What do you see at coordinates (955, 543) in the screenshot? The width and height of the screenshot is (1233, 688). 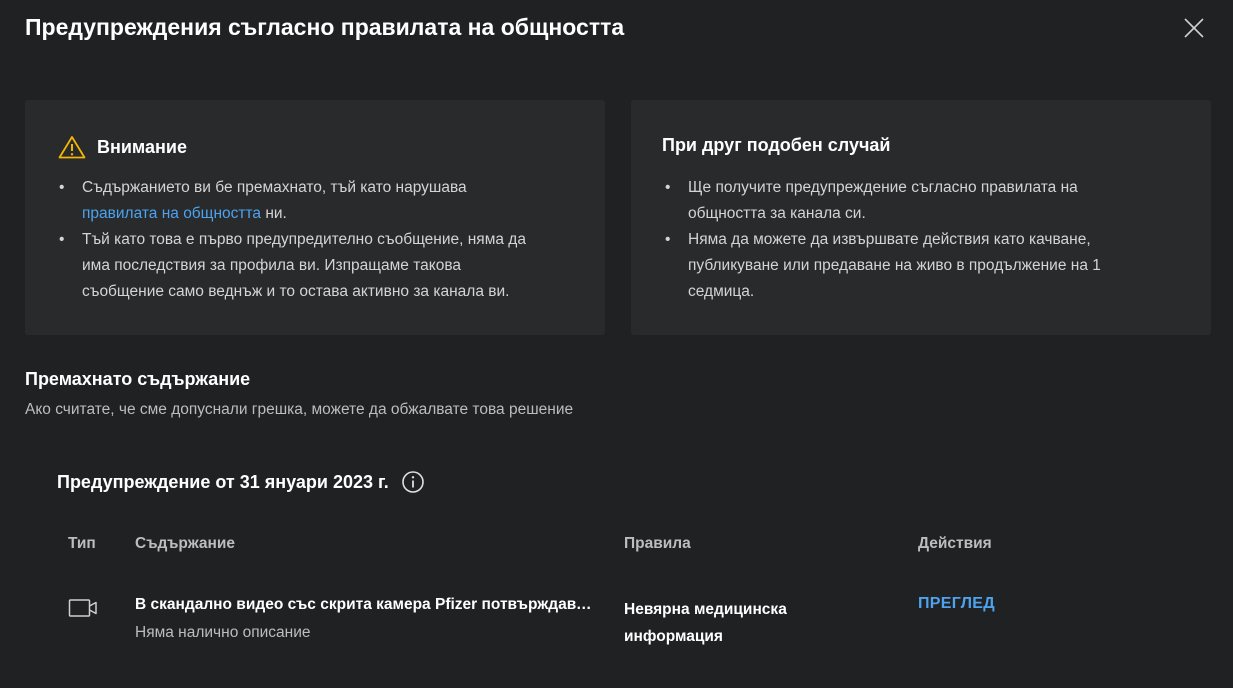 I see `column-header-actions: Действия` at bounding box center [955, 543].